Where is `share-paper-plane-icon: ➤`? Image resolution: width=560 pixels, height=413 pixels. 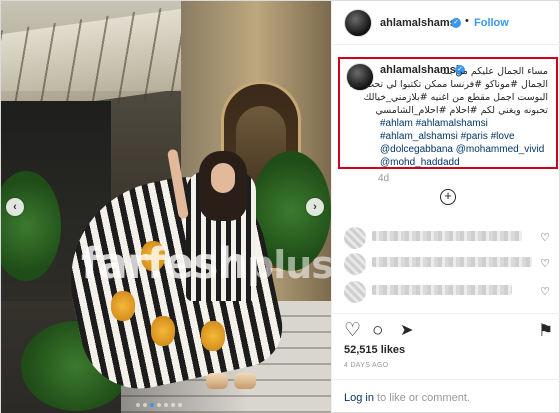
share-paper-plane-icon: ➤ is located at coordinates (406, 331).